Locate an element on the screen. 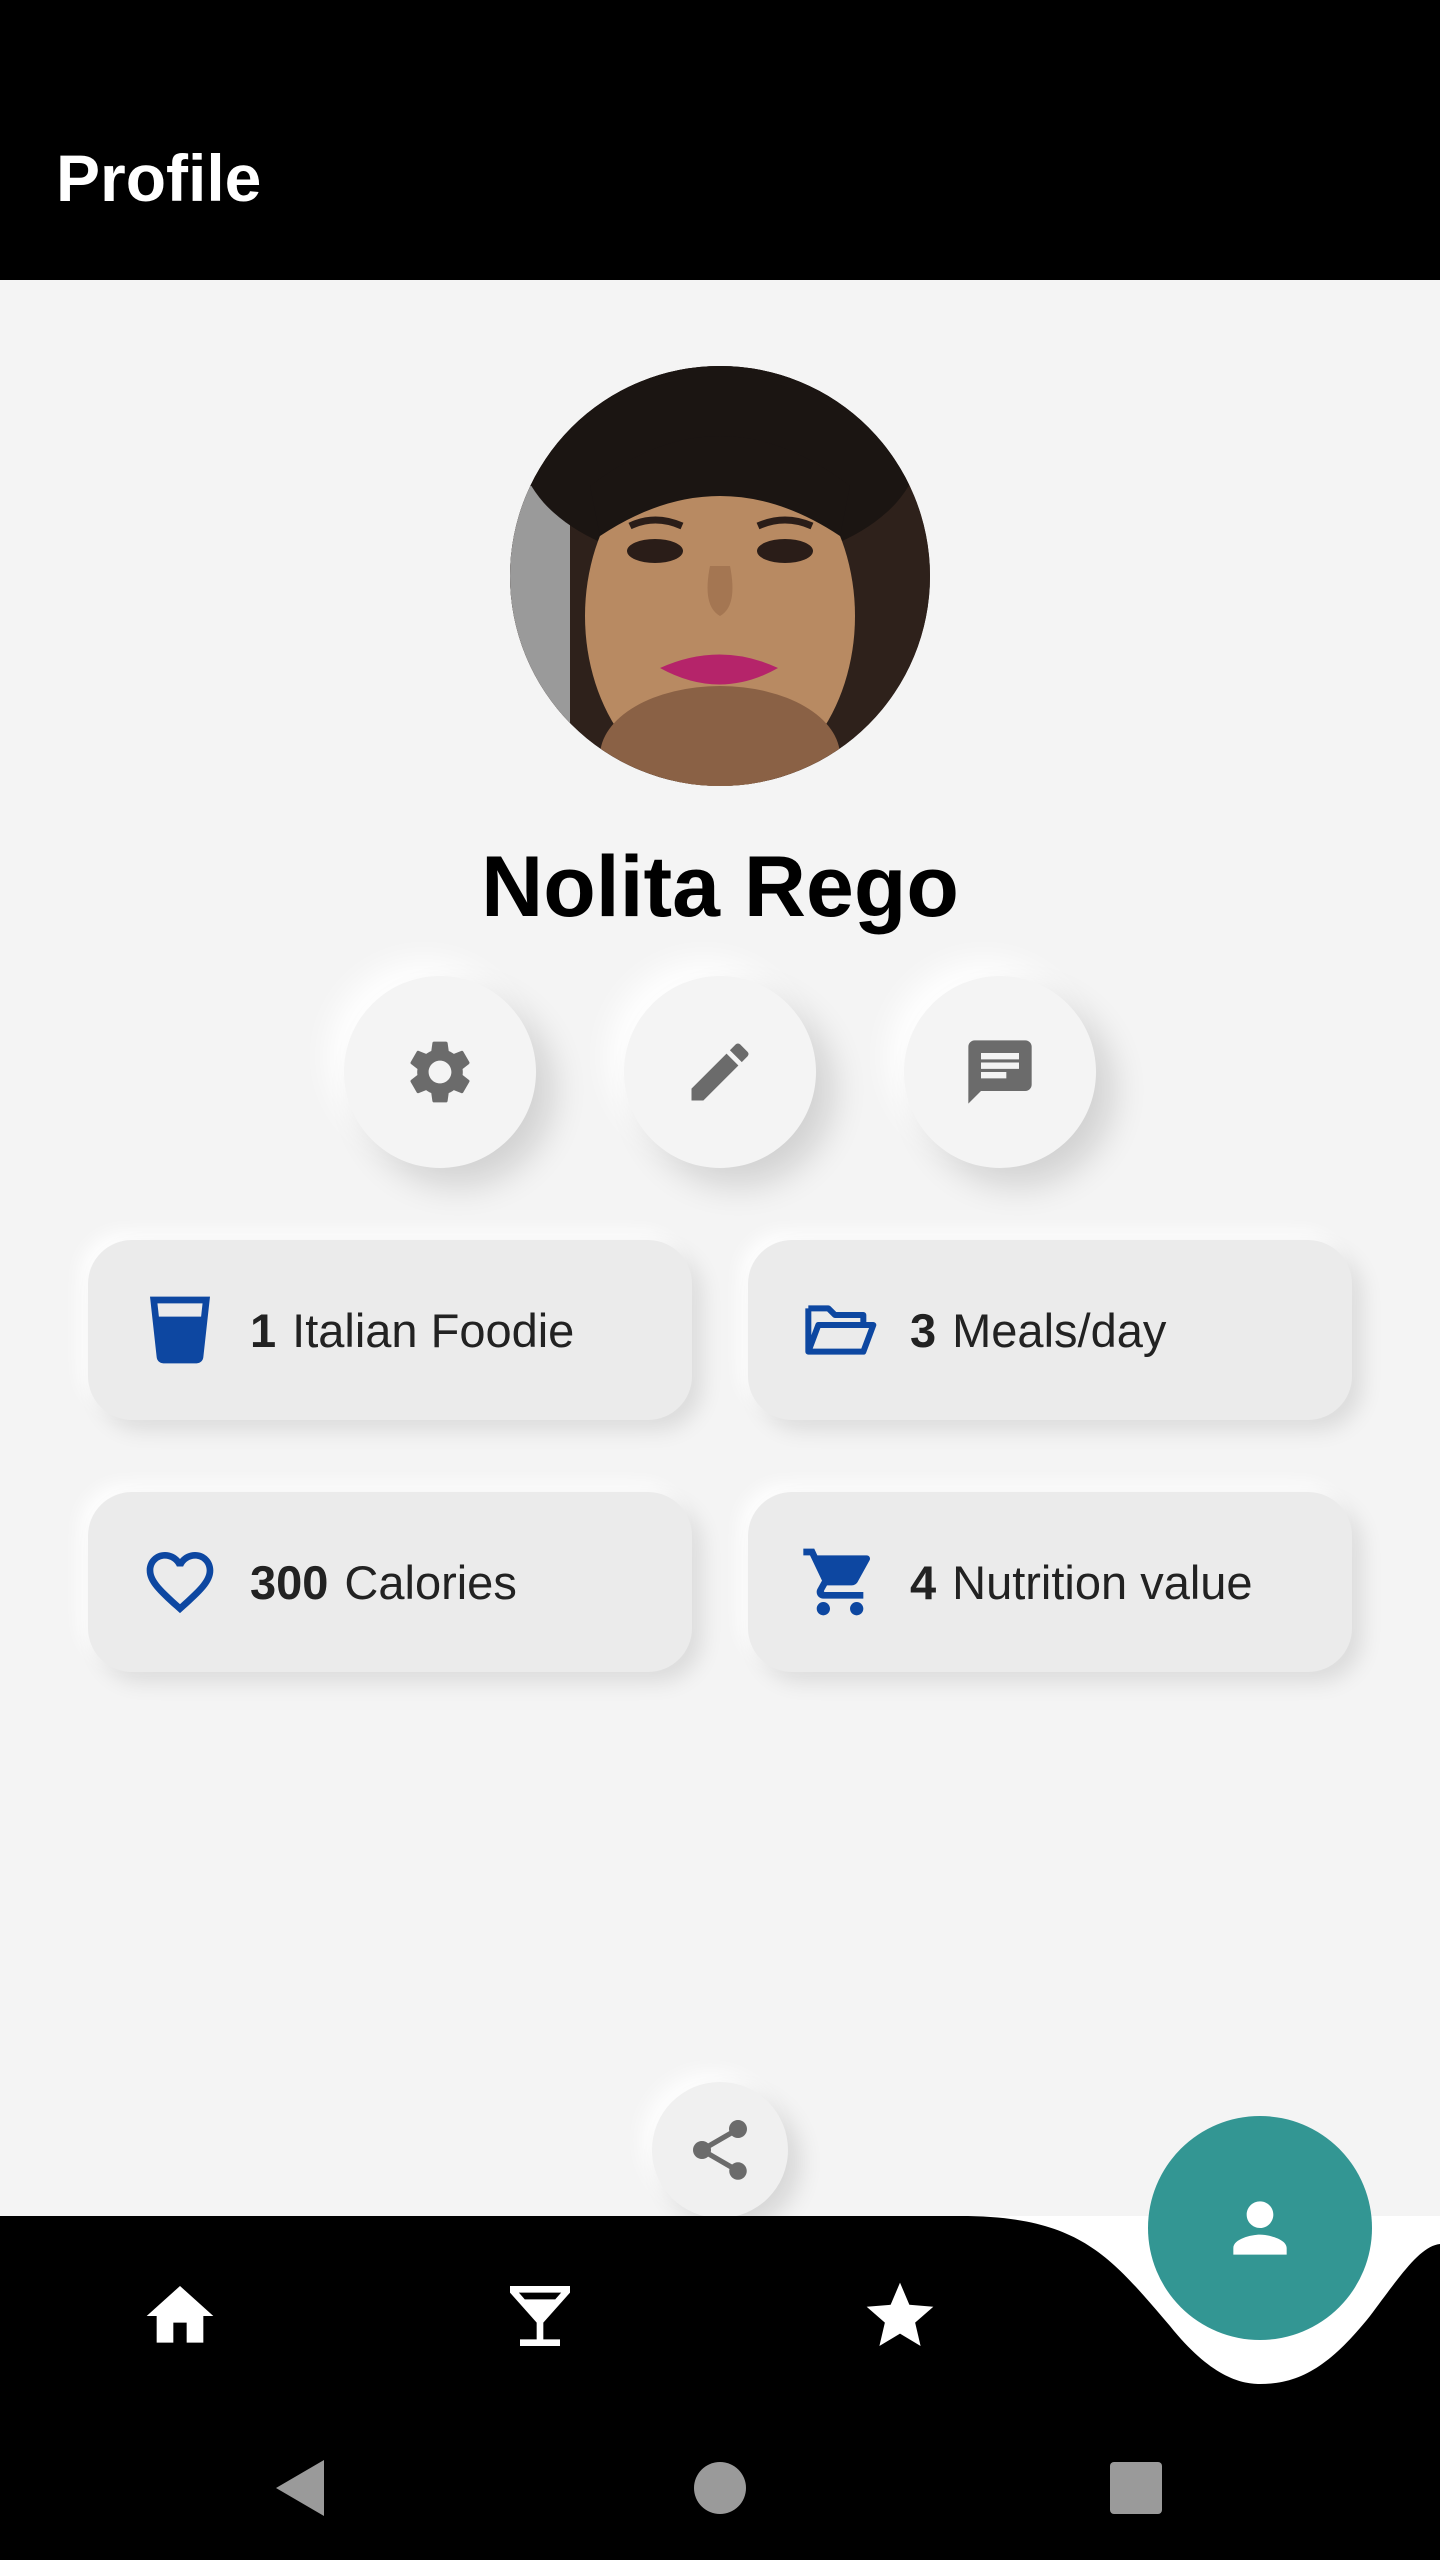  profile-photo is located at coordinates (720, 576).